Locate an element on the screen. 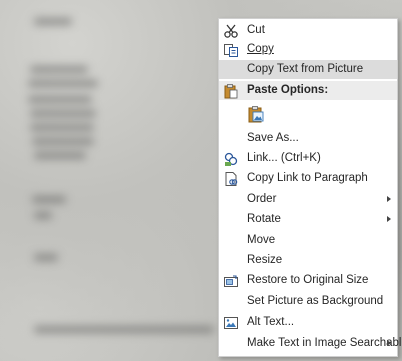  menu-item-make-text-searchable: Make Text in Image Searchable is located at coordinates (310, 343).